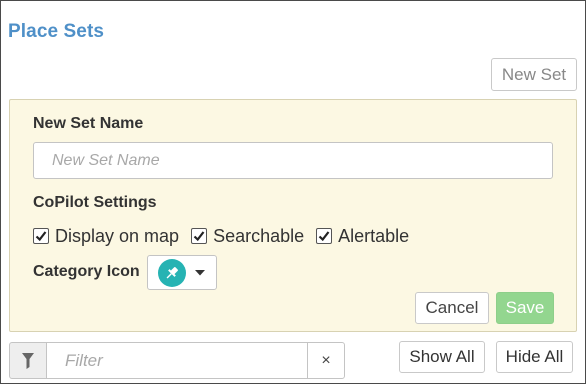  I want to click on display-on-map-checkbox, so click(41, 236).